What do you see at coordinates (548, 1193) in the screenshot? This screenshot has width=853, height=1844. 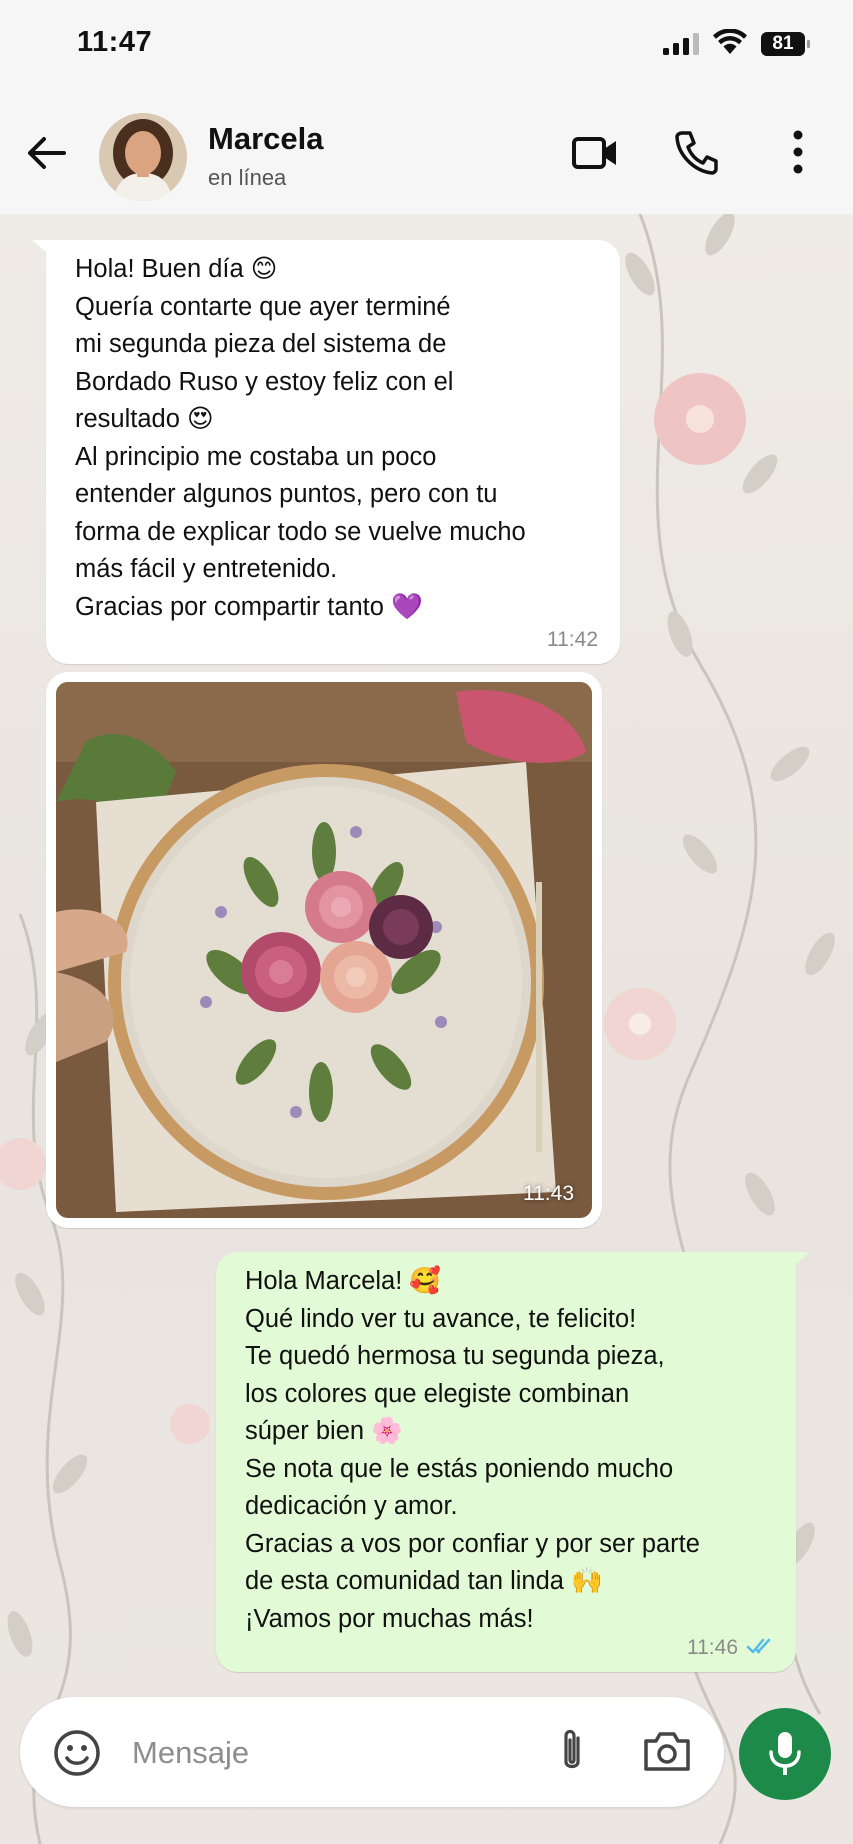 I see `image-time: 11:43` at bounding box center [548, 1193].